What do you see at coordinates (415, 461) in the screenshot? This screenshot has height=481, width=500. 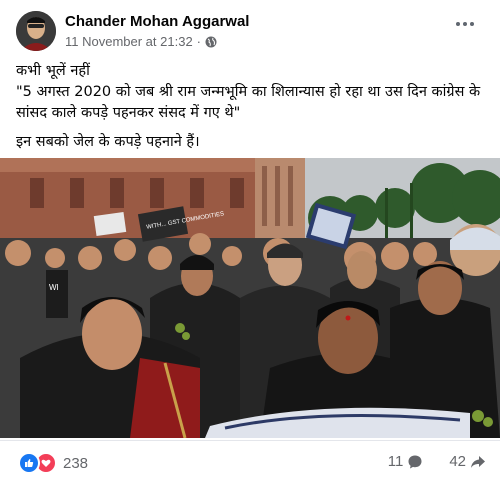 I see `comment-icon` at bounding box center [415, 461].